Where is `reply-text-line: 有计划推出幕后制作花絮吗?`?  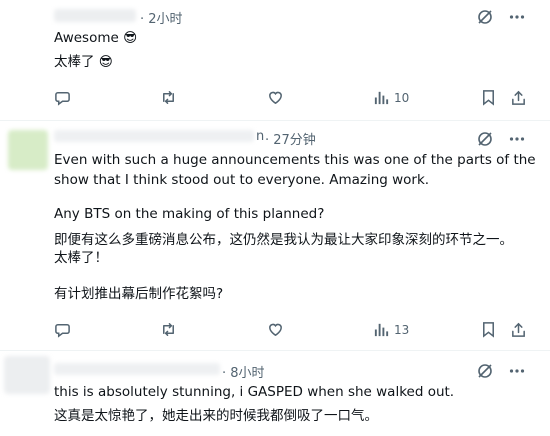 reply-text-line: 有计划推出幕后制作花絮吗? is located at coordinates (139, 294).